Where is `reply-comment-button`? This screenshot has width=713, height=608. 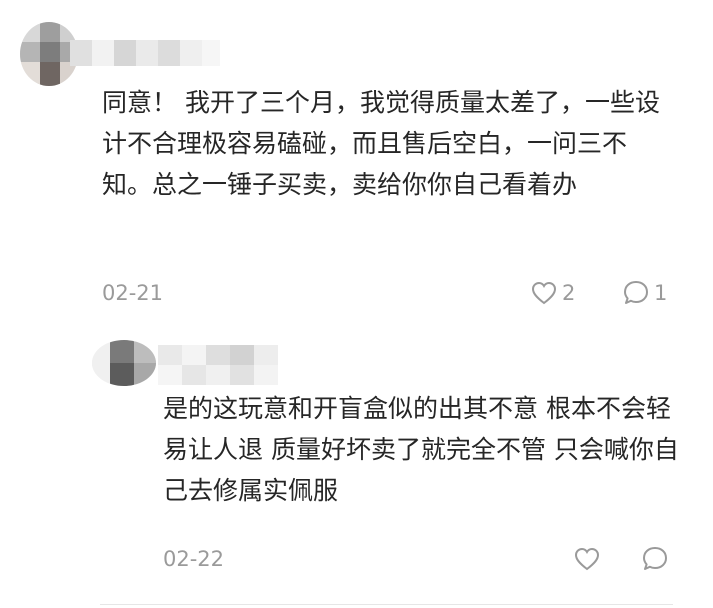
reply-comment-button is located at coordinates (655, 559).